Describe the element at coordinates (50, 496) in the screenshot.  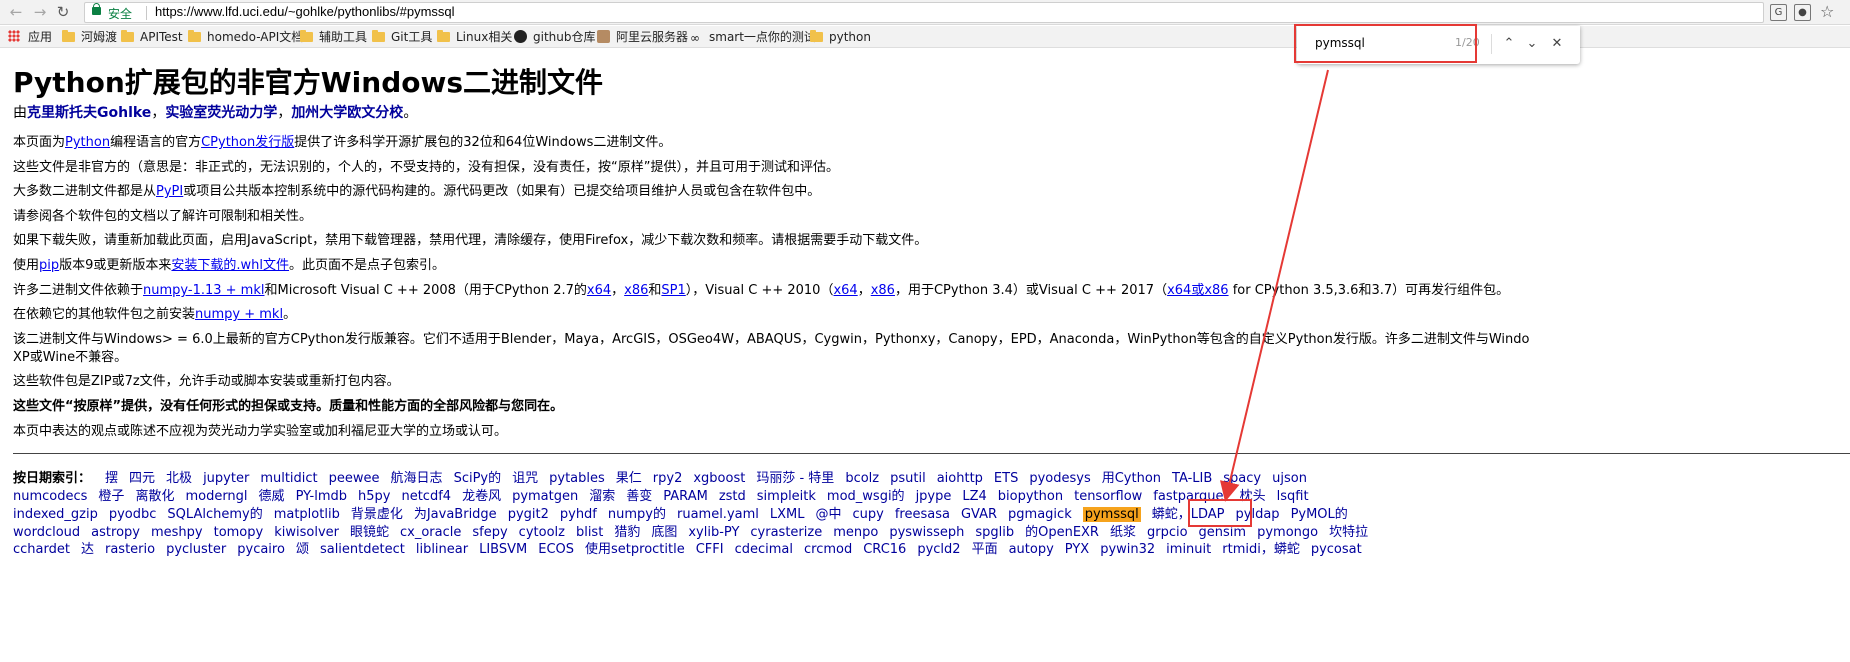
I see `package-link: numcodecs` at that location.